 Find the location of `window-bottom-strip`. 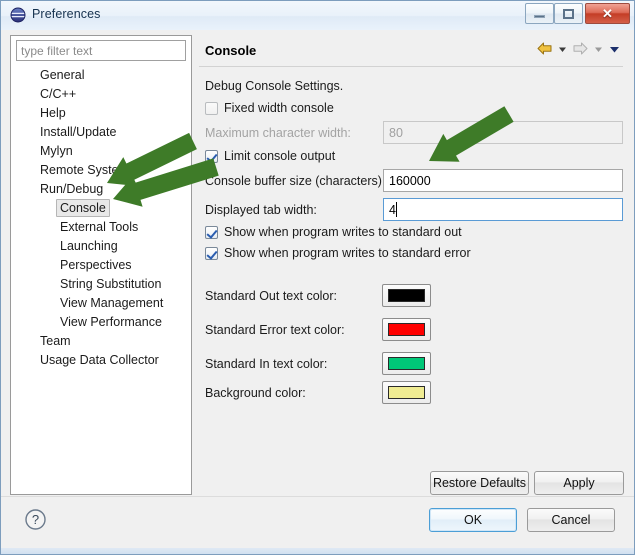

window-bottom-strip is located at coordinates (317, 551).